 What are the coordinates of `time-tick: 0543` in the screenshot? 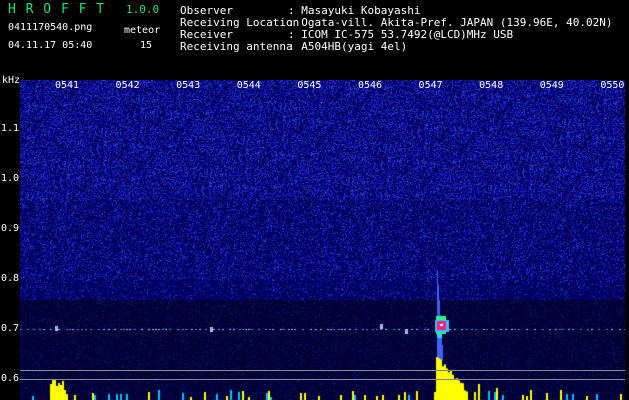 It's located at (188, 85).